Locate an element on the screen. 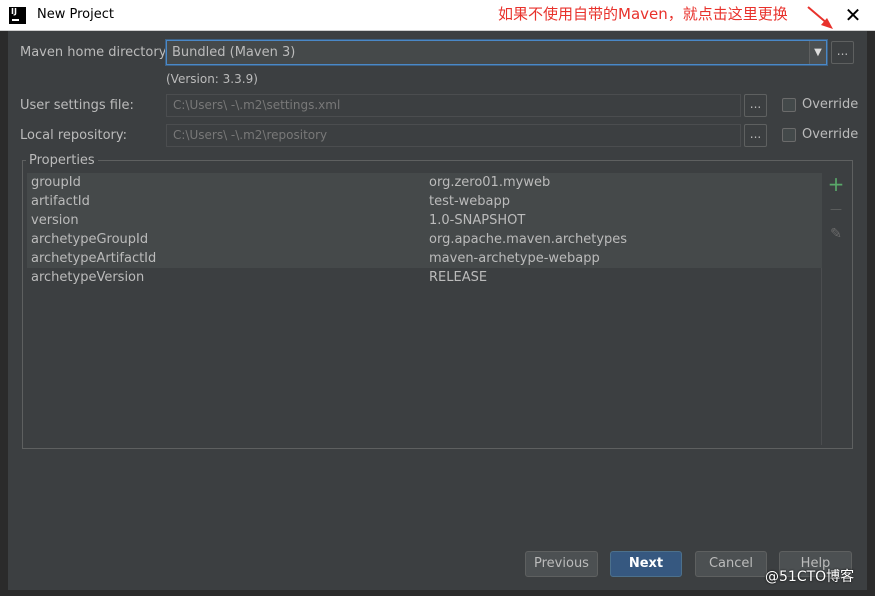 This screenshot has width=875, height=596. table-row: version 1.0-SNAPSHOT is located at coordinates (424, 220).